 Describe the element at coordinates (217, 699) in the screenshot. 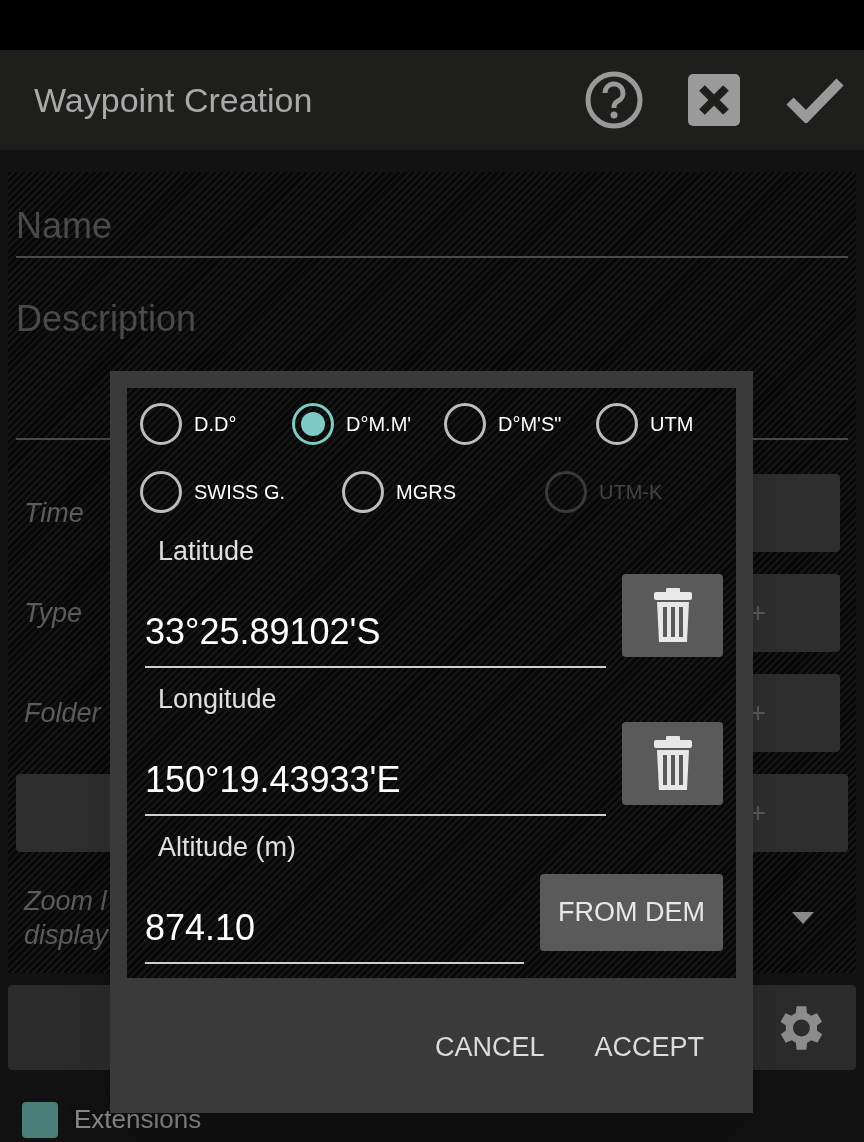

I see `field-label: Longitude` at that location.